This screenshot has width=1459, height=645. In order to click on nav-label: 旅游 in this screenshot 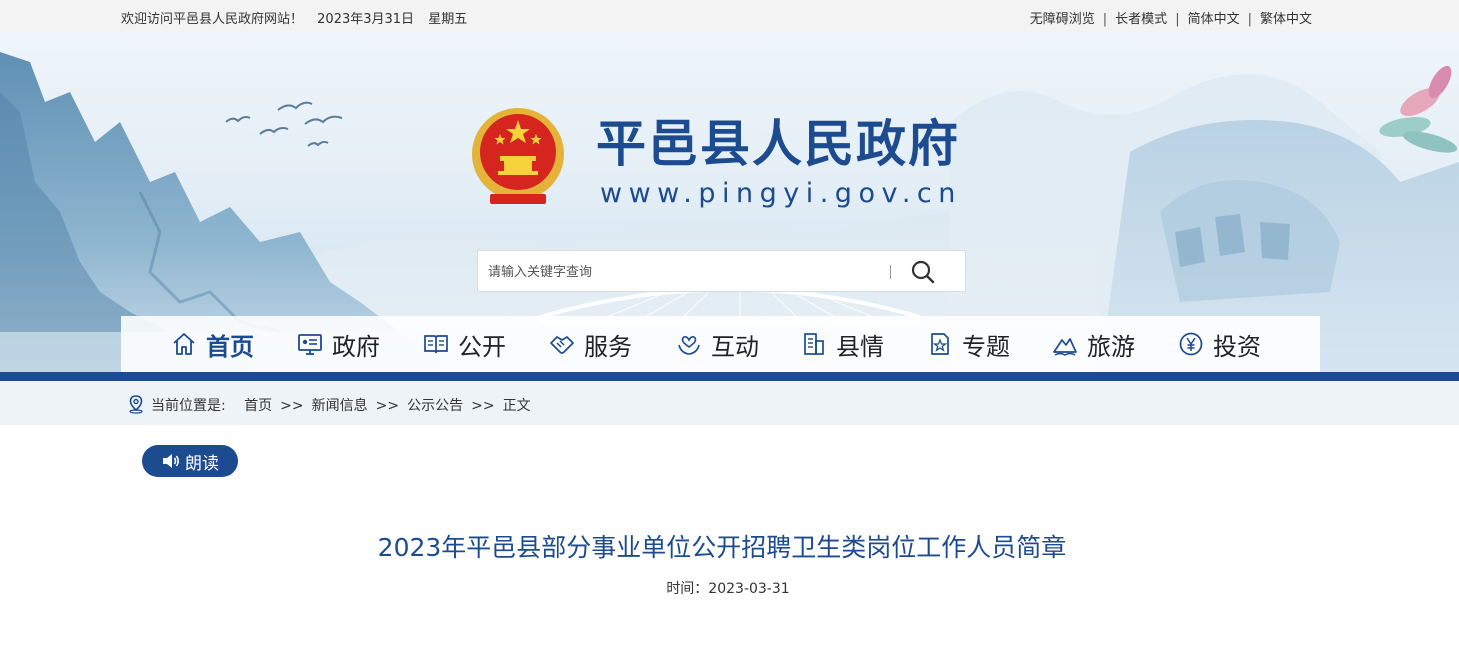, I will do `click(1111, 346)`.